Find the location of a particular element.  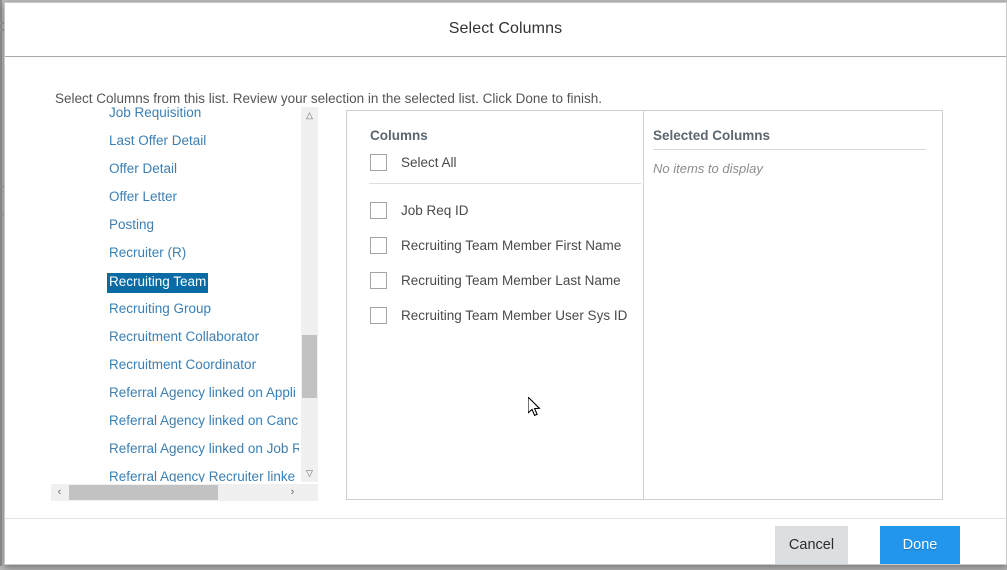

column-option-label: Recruiting Team Member Last Name is located at coordinates (511, 280).